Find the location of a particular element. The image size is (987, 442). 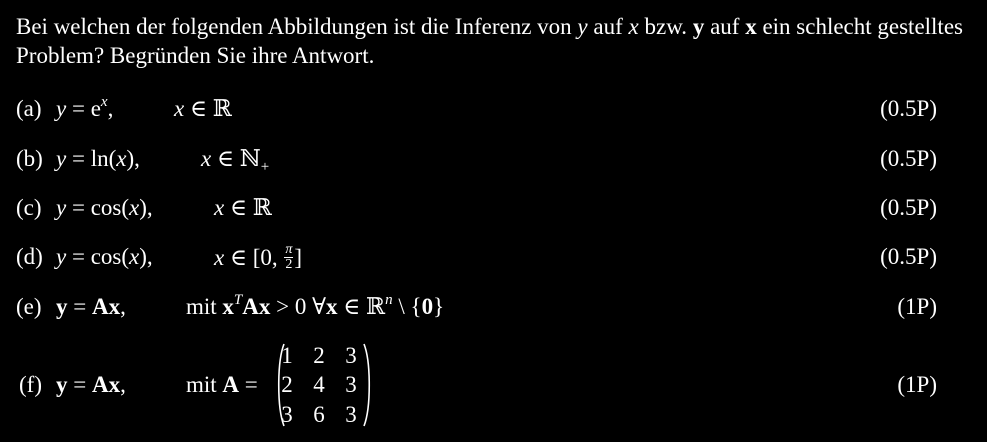

op: ∈ [0, is located at coordinates (254, 257).